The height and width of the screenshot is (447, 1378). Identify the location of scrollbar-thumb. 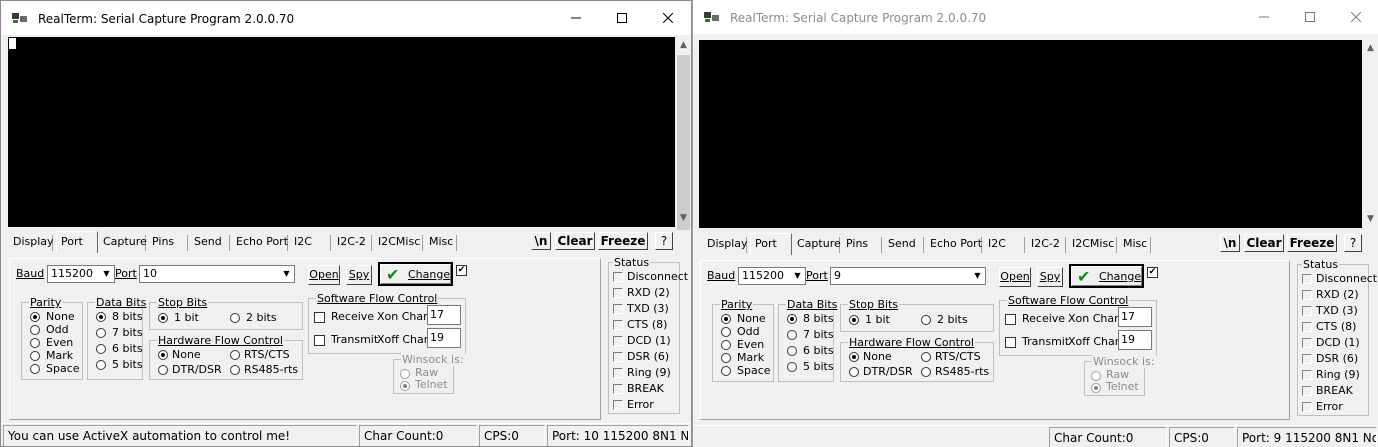
(683, 142).